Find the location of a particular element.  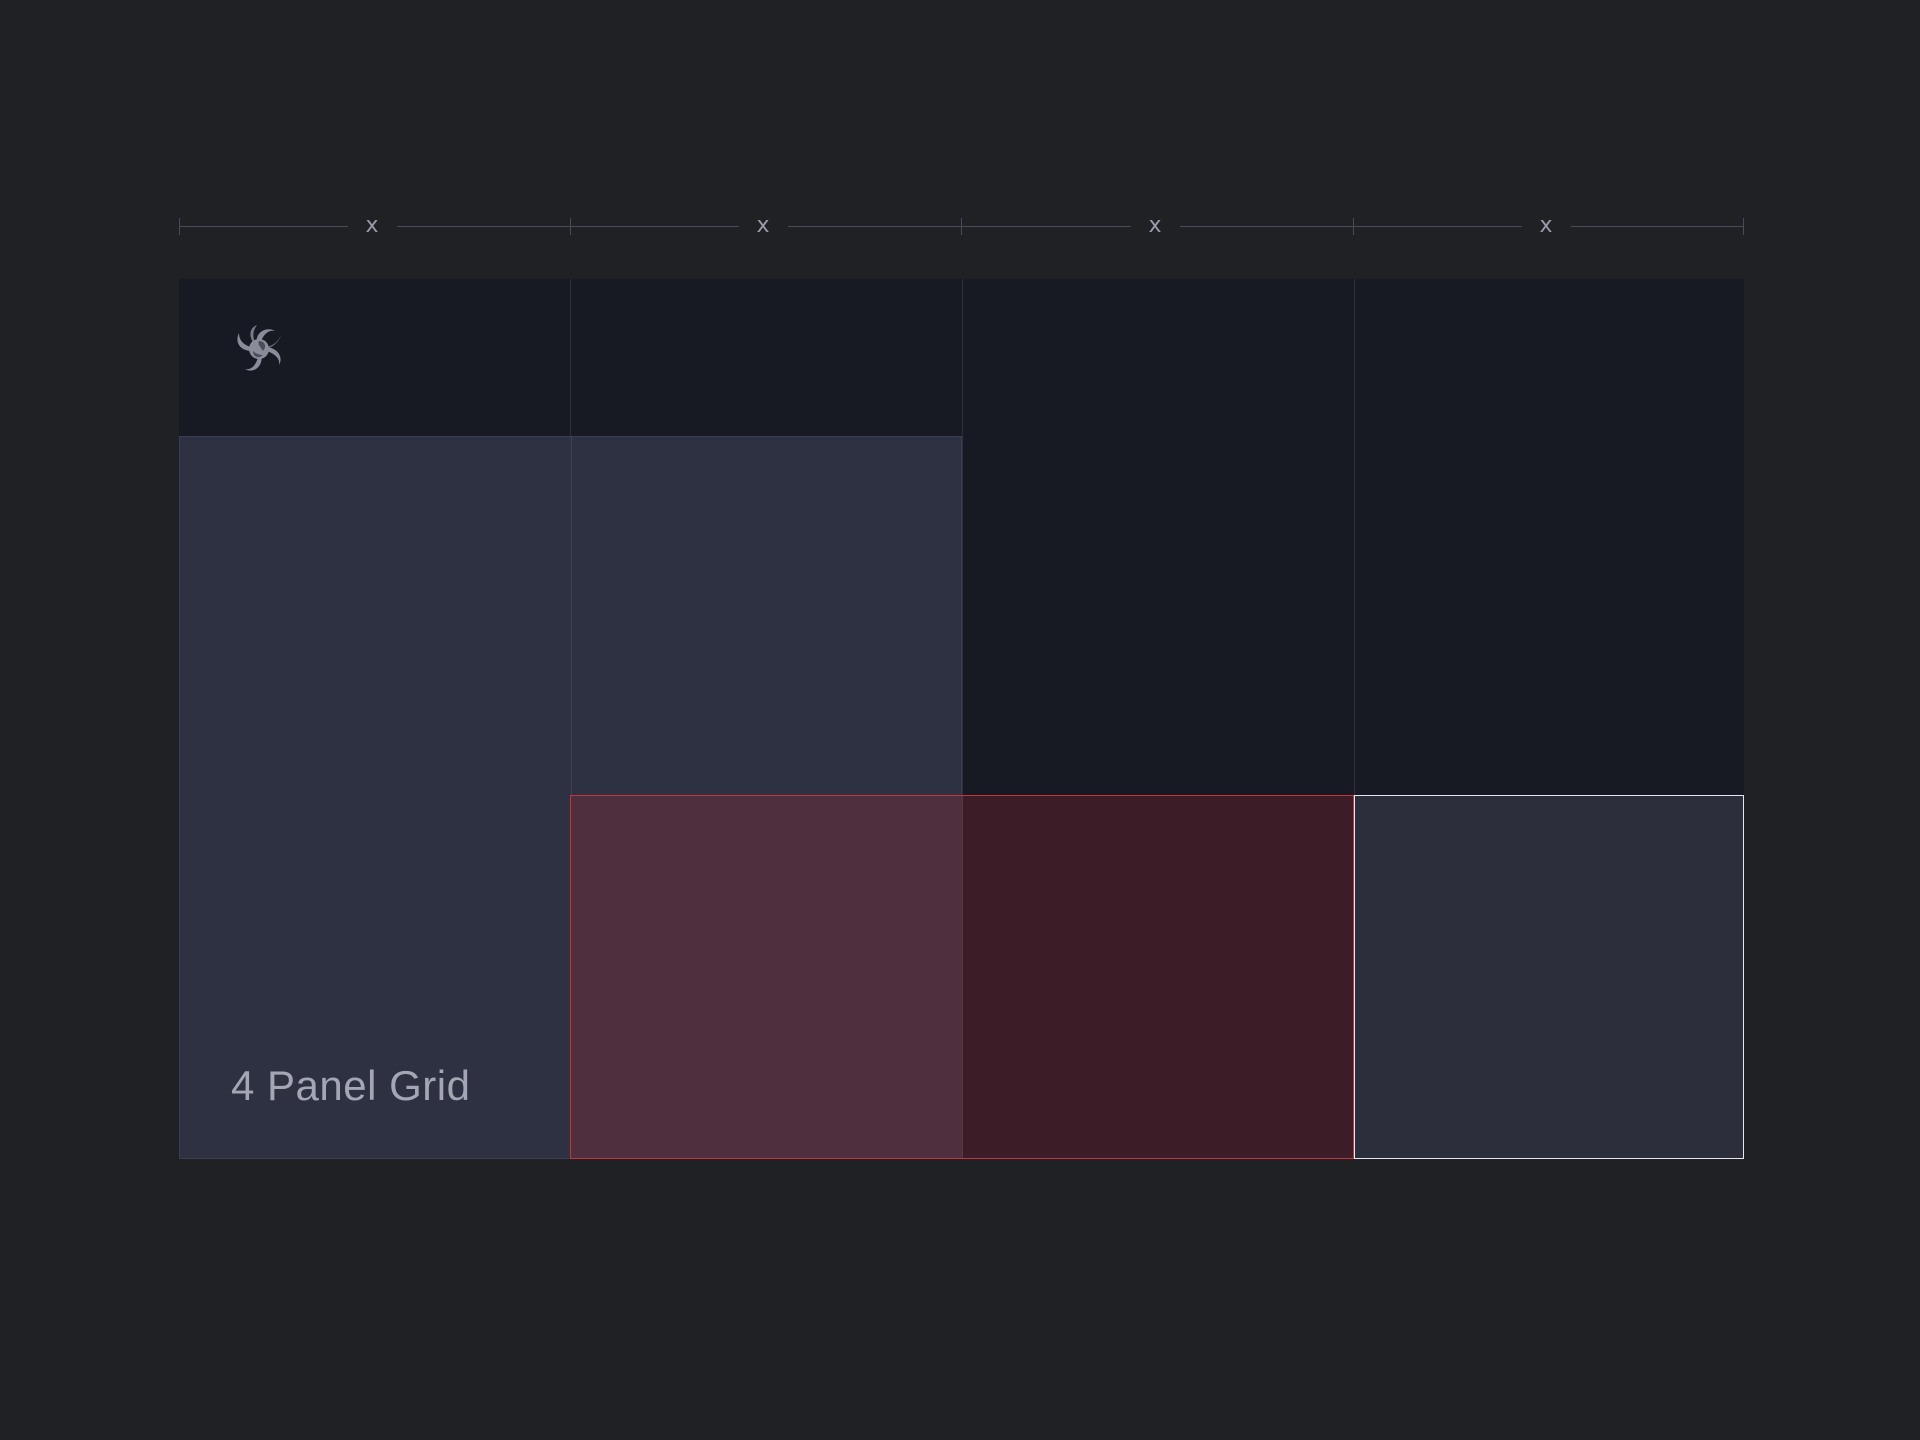

panel-highlight is located at coordinates (962, 977).